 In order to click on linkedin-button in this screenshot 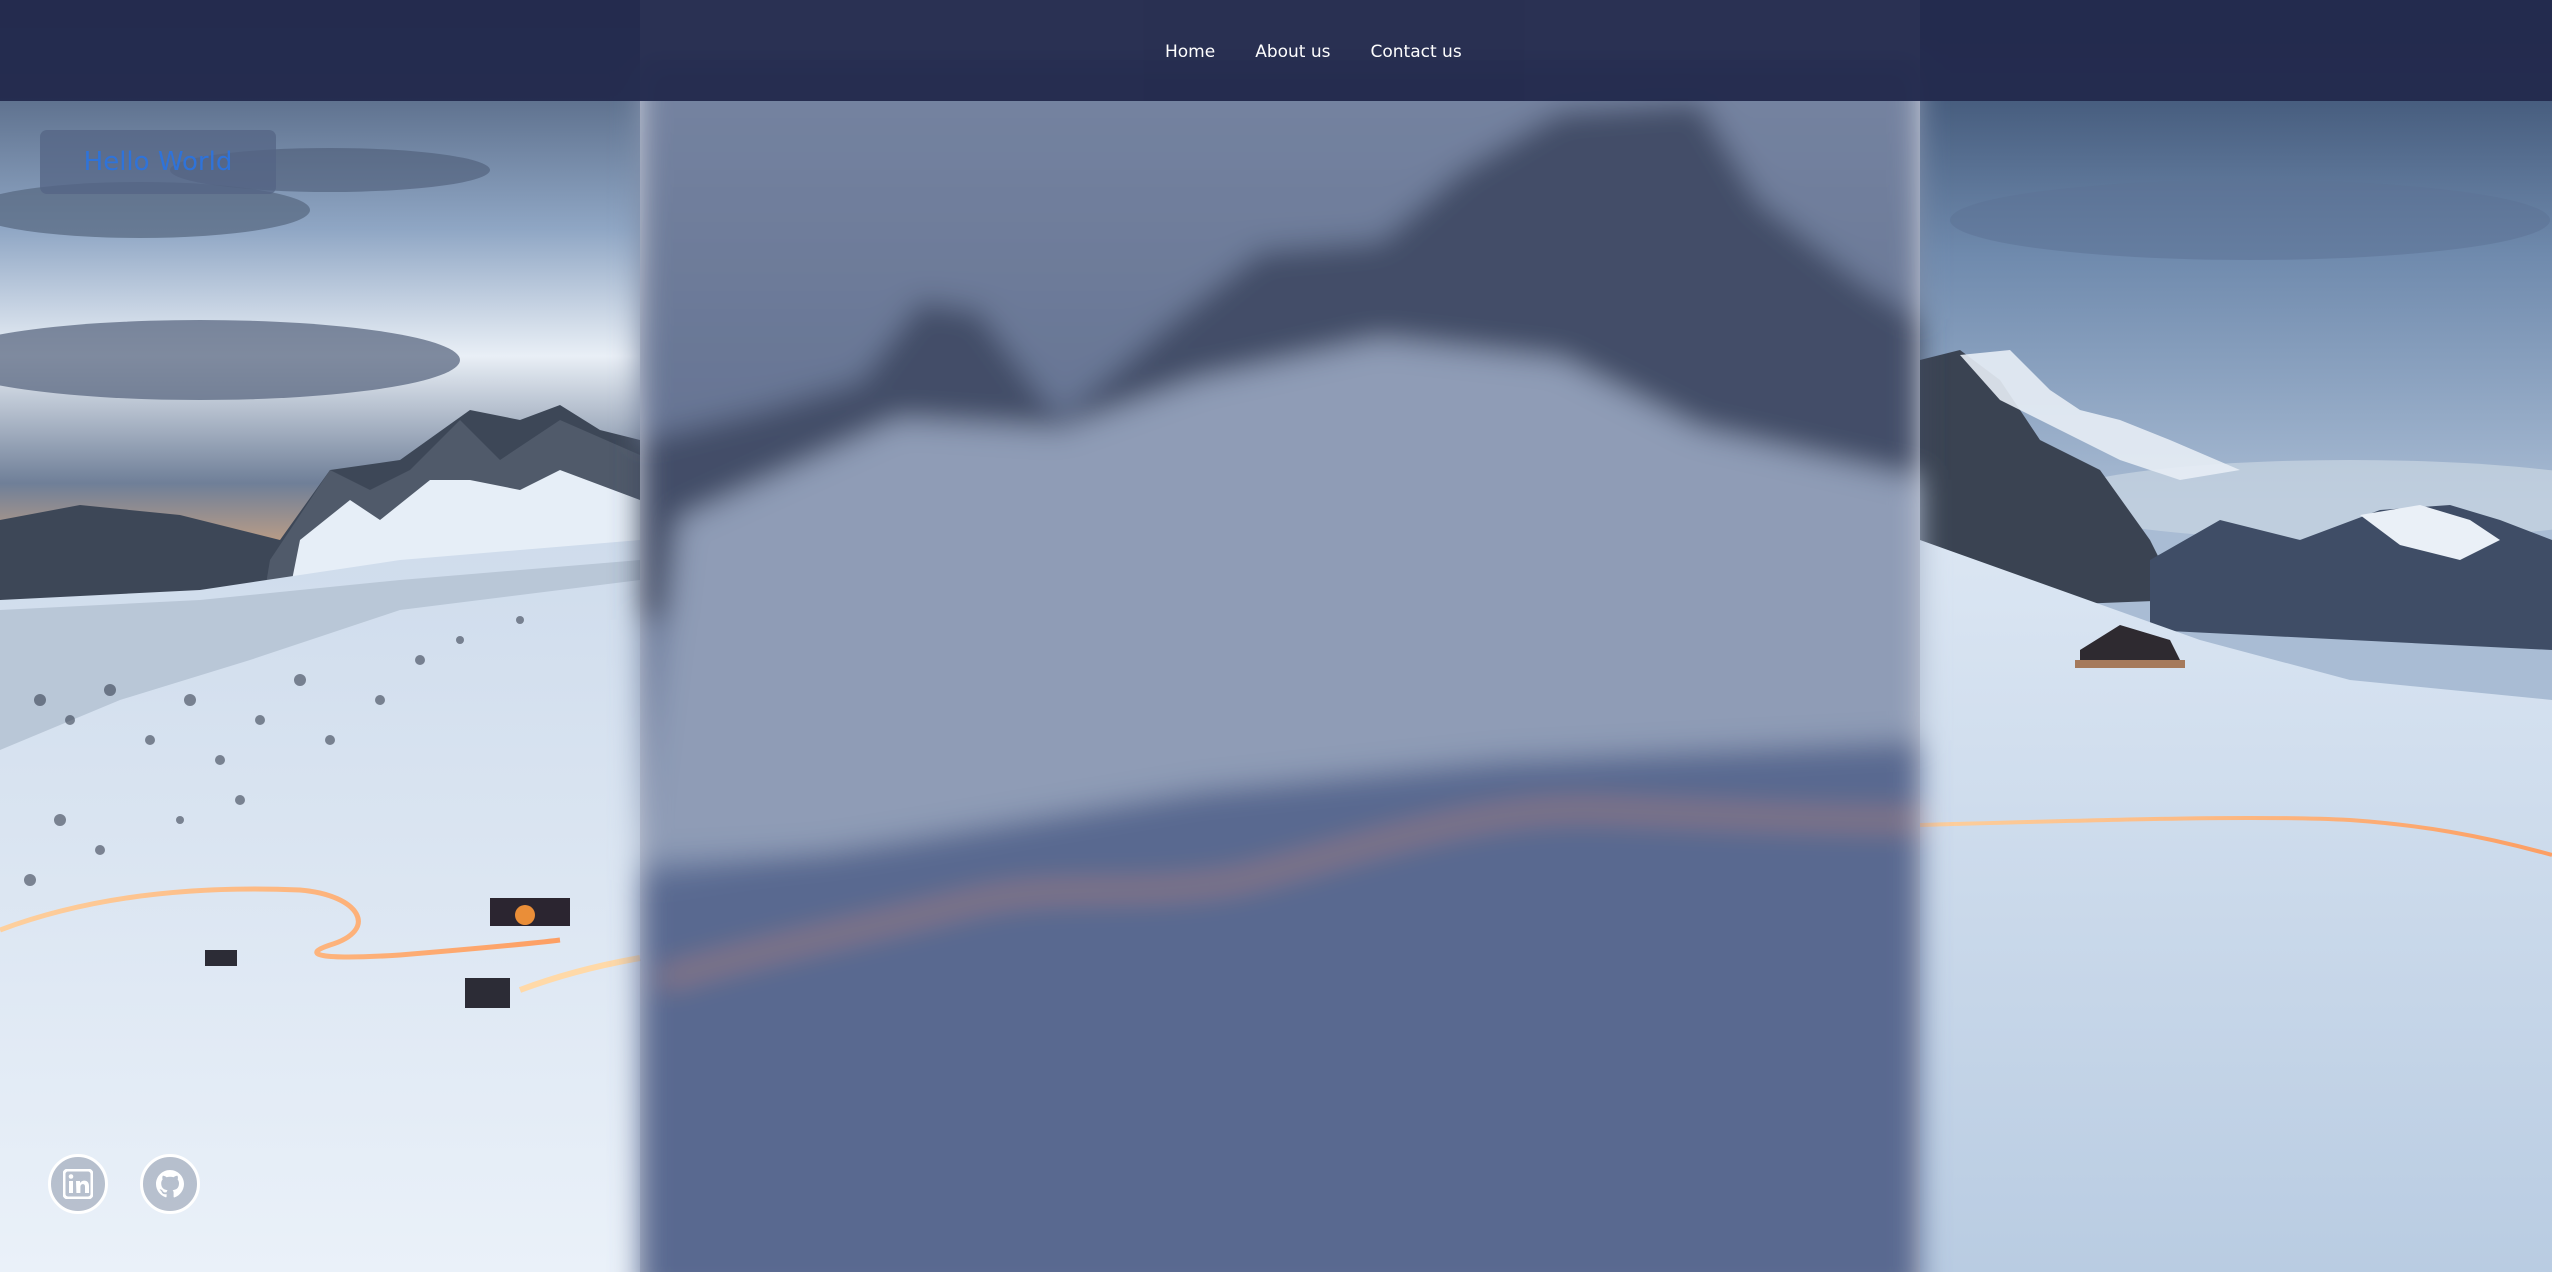, I will do `click(78, 1184)`.